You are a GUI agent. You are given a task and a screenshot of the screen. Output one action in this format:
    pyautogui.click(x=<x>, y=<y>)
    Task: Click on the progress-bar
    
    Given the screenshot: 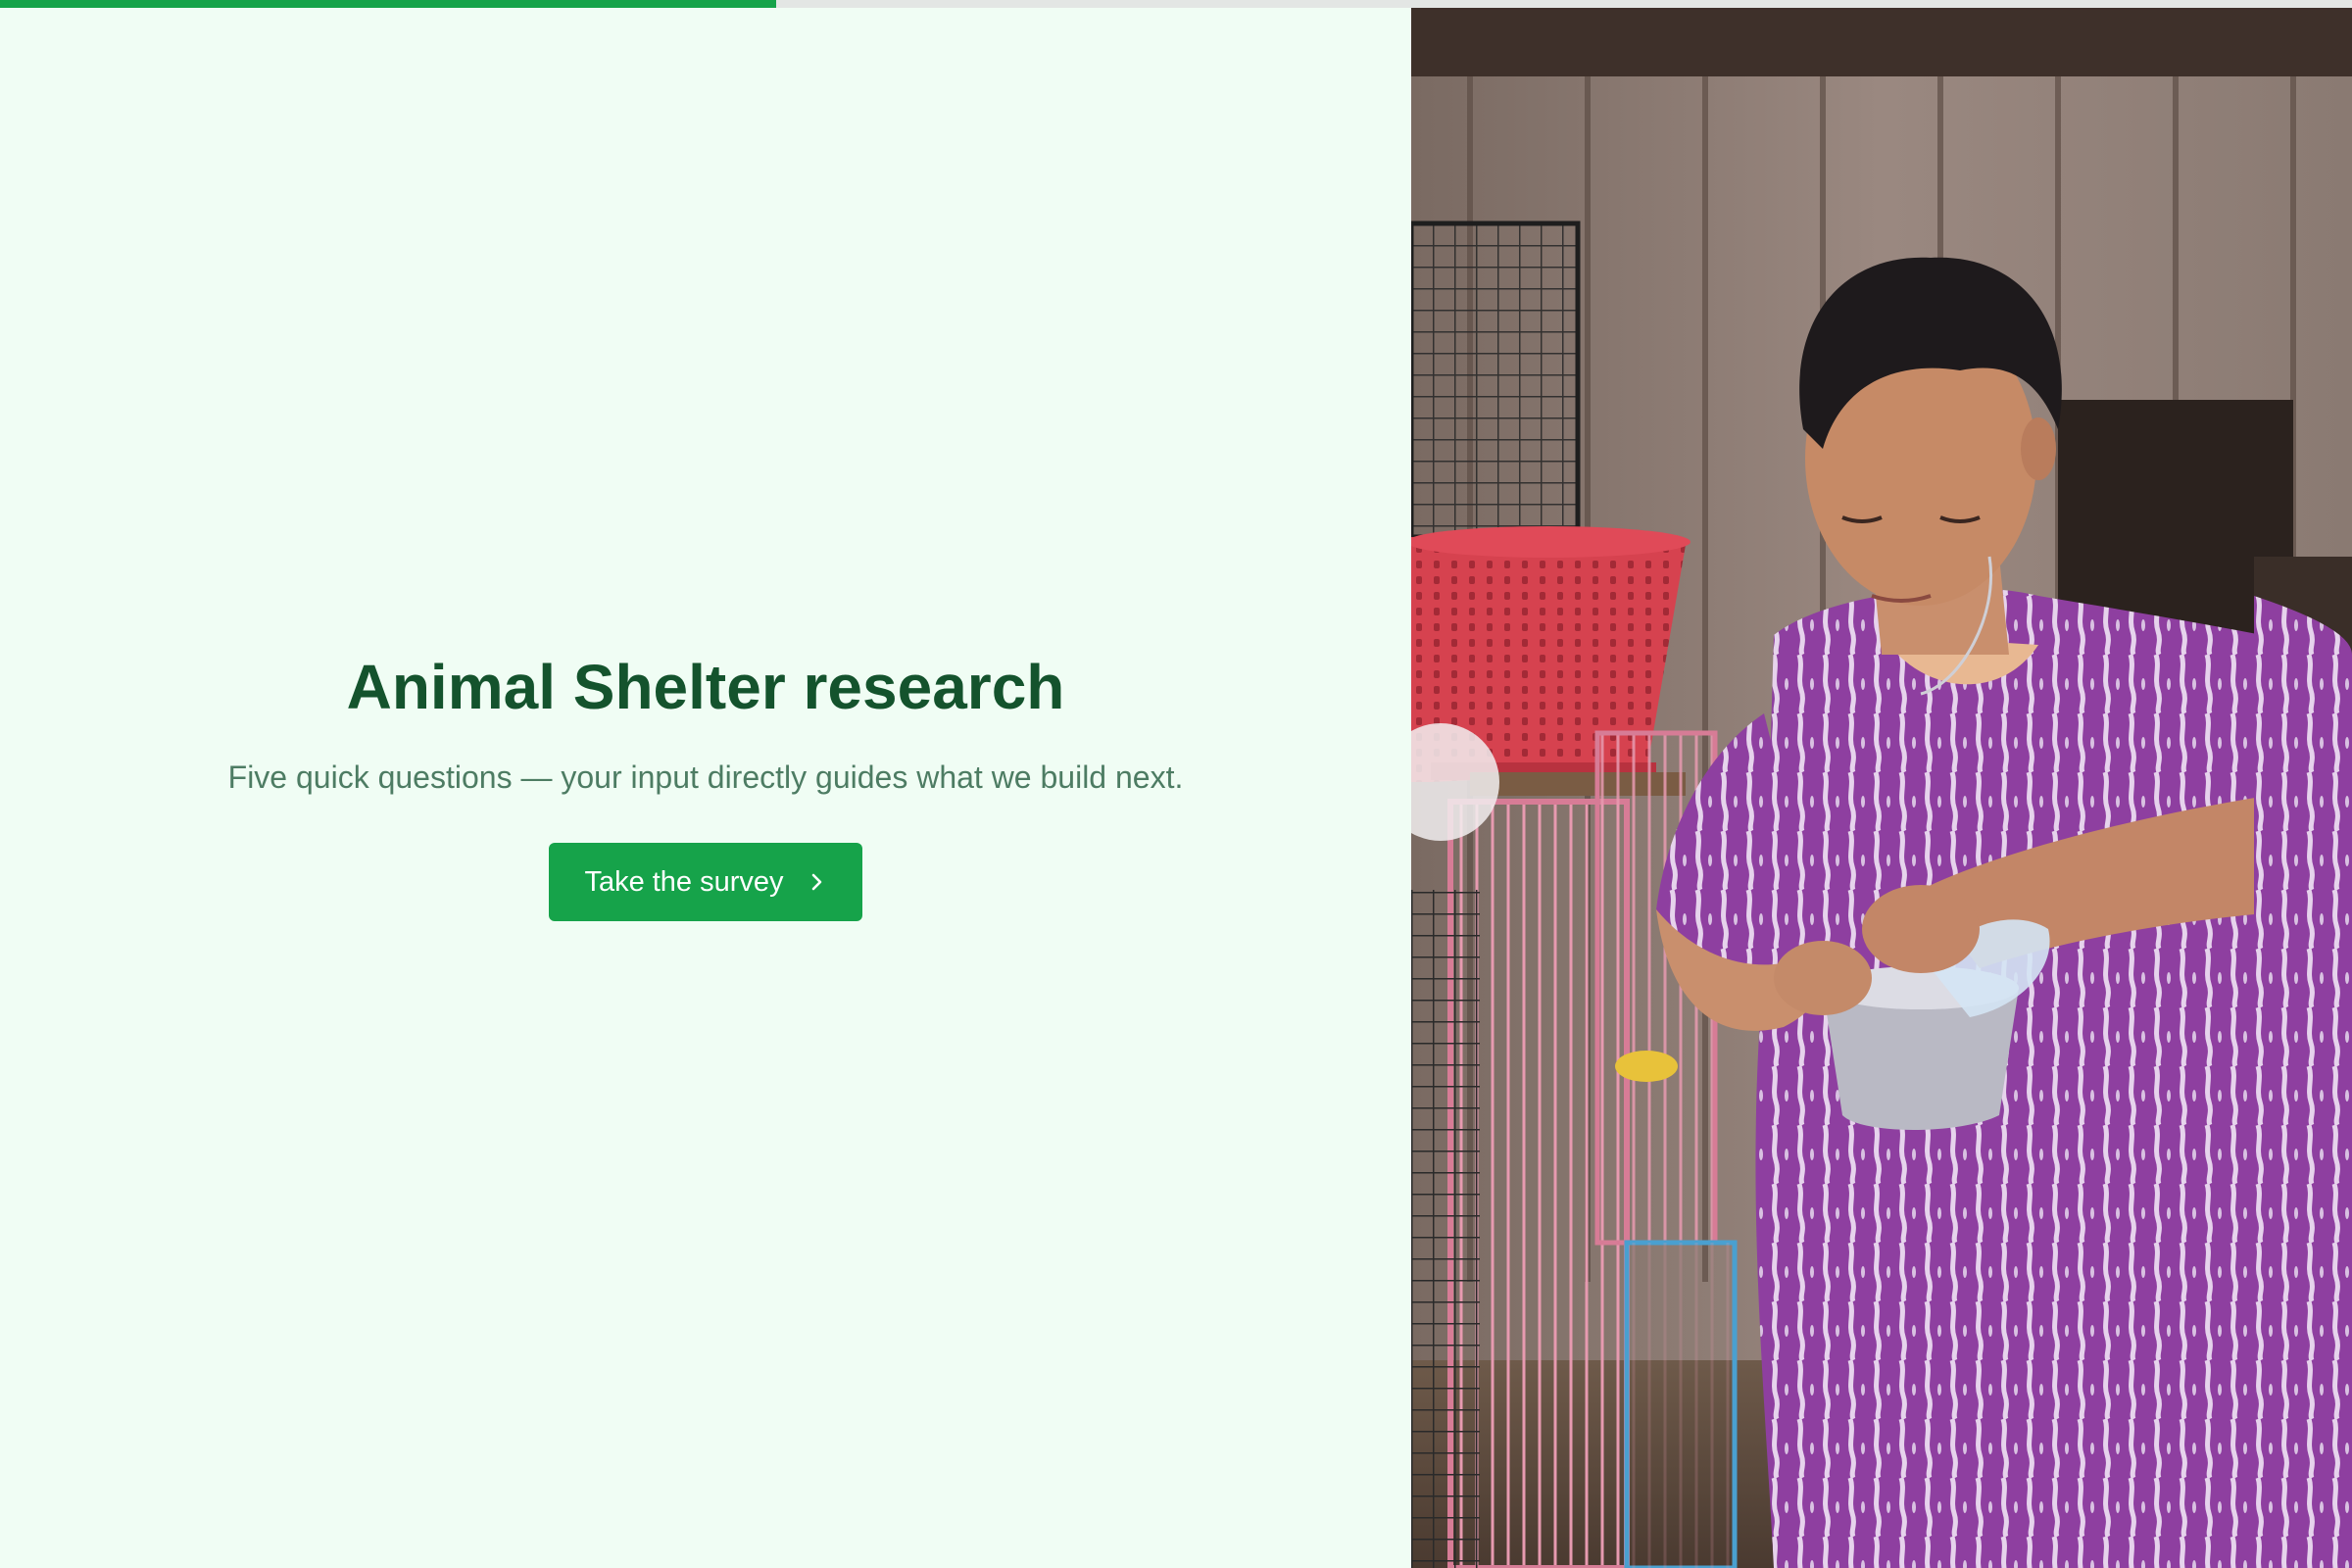 What is the action you would take?
    pyautogui.click(x=1176, y=4)
    